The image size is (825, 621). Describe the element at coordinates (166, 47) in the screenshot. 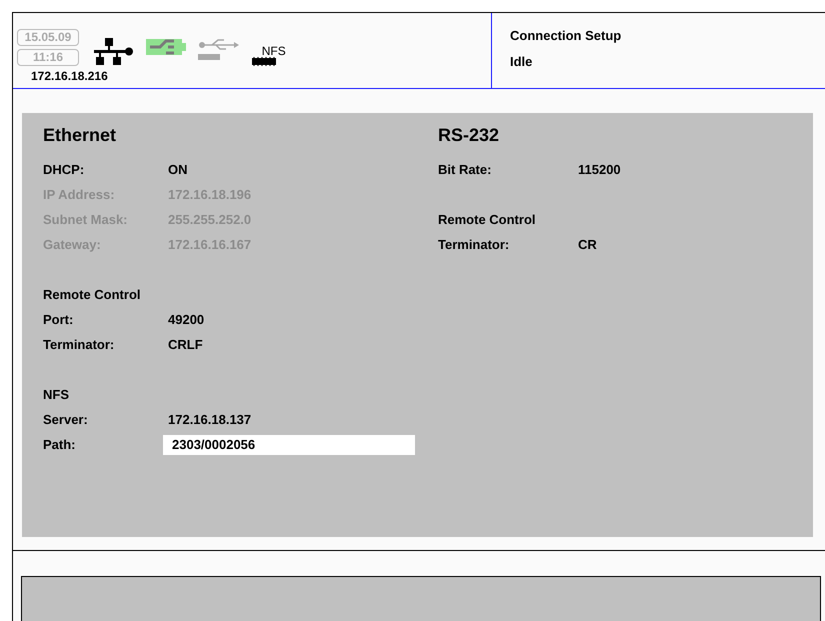

I see `battery-icon` at that location.